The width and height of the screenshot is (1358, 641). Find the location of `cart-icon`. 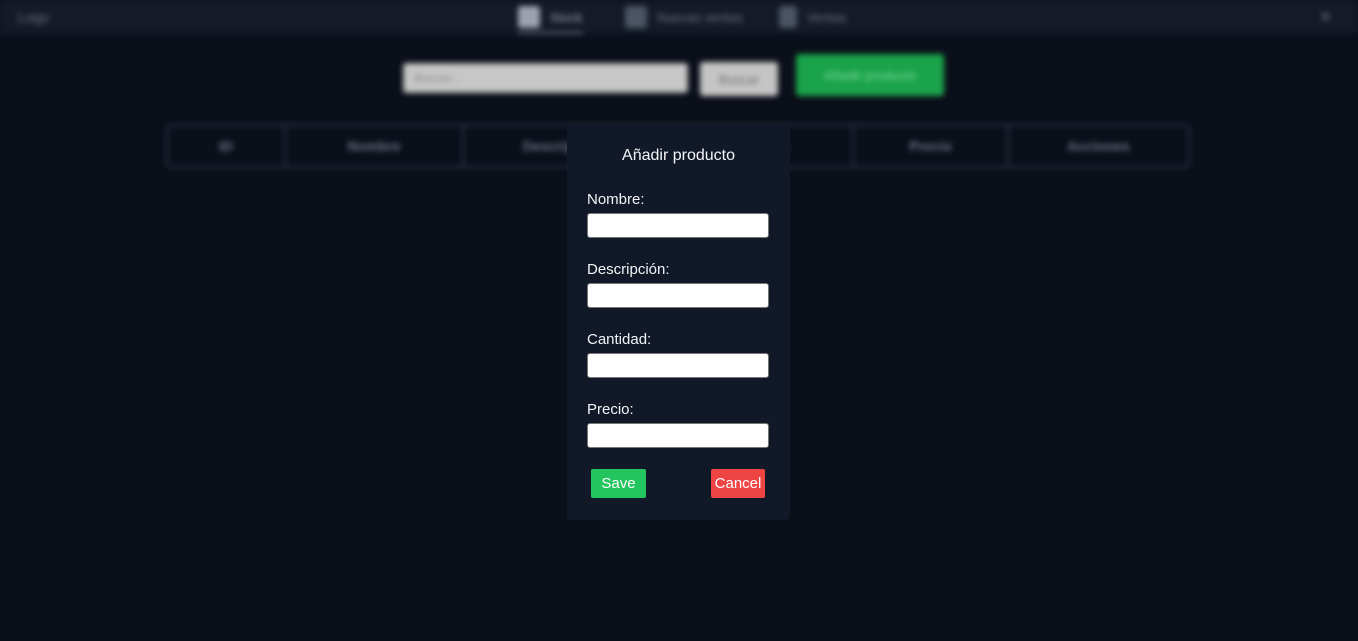

cart-icon is located at coordinates (636, 17).